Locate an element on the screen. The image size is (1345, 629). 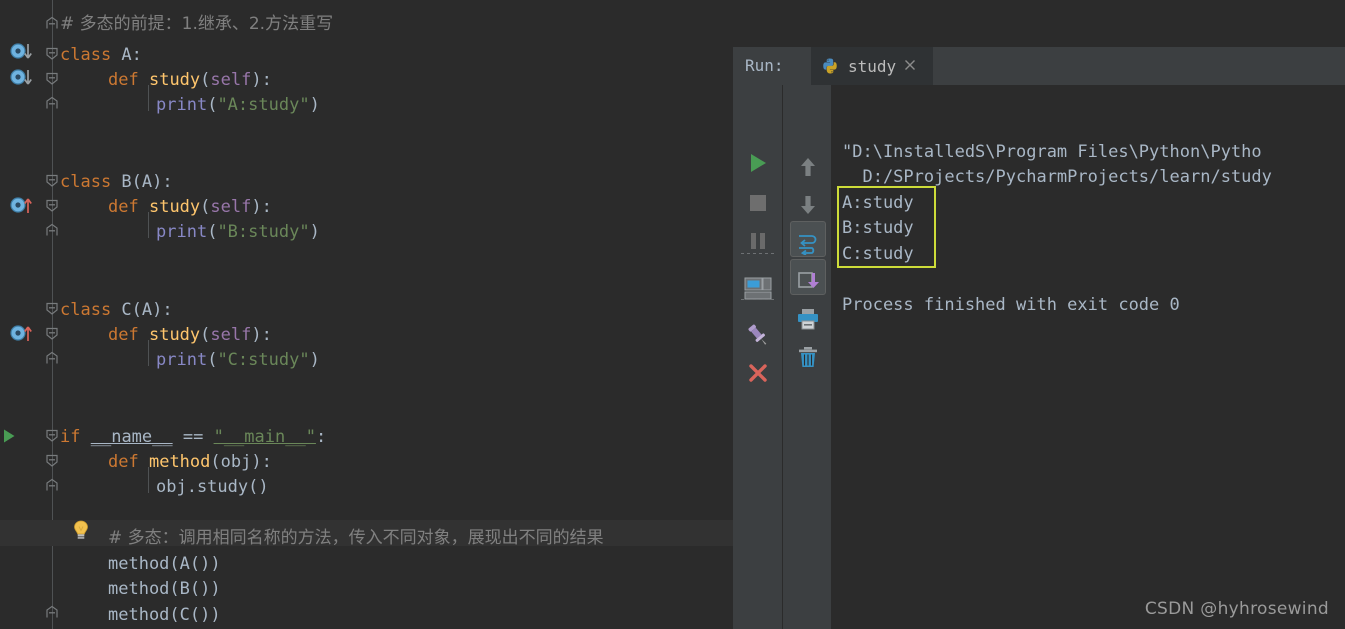
code-token: method(A()) is located at coordinates (164, 564).